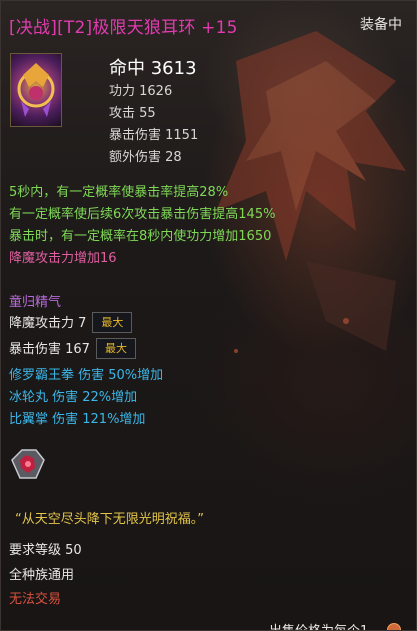 This screenshot has height=631, width=417. What do you see at coordinates (154, 135) in the screenshot?
I see `stat-line: 暴击伤害 1151` at bounding box center [154, 135].